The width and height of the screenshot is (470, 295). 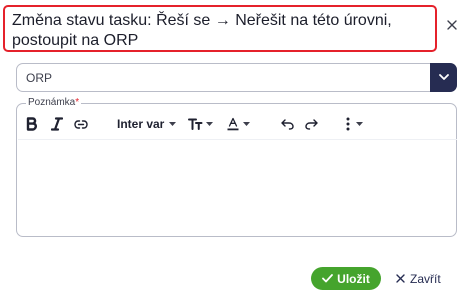 I want to click on close-dialog-button: Zavřít, so click(x=424, y=278).